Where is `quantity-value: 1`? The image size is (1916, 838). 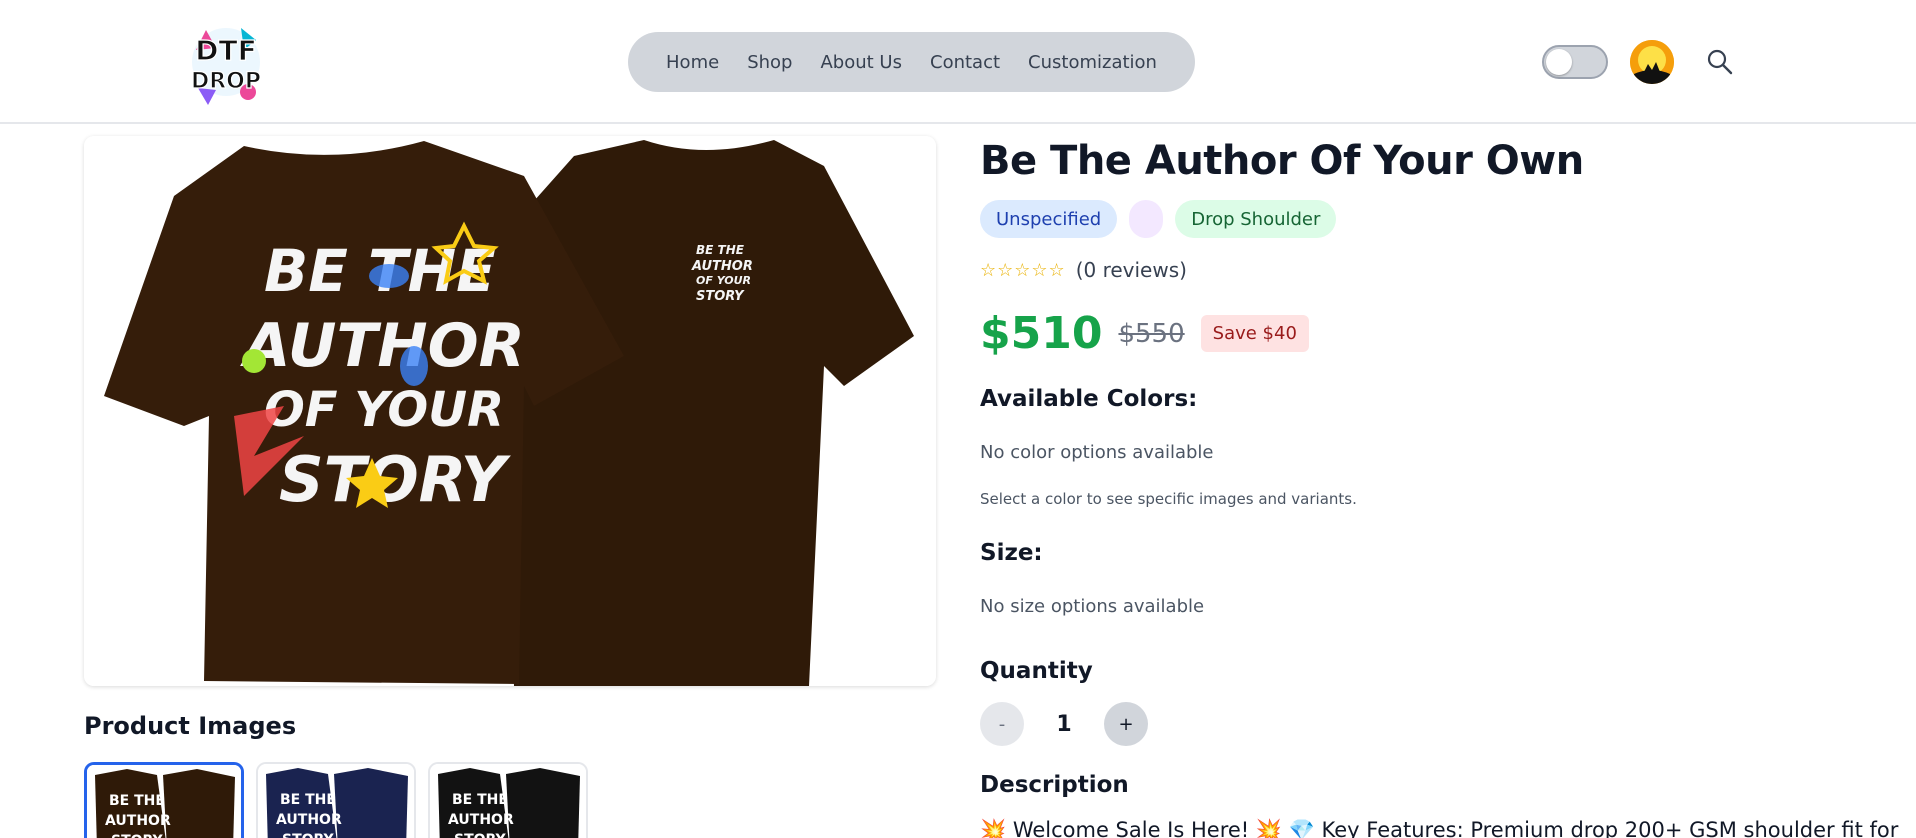
quantity-value: 1 is located at coordinates (1064, 724).